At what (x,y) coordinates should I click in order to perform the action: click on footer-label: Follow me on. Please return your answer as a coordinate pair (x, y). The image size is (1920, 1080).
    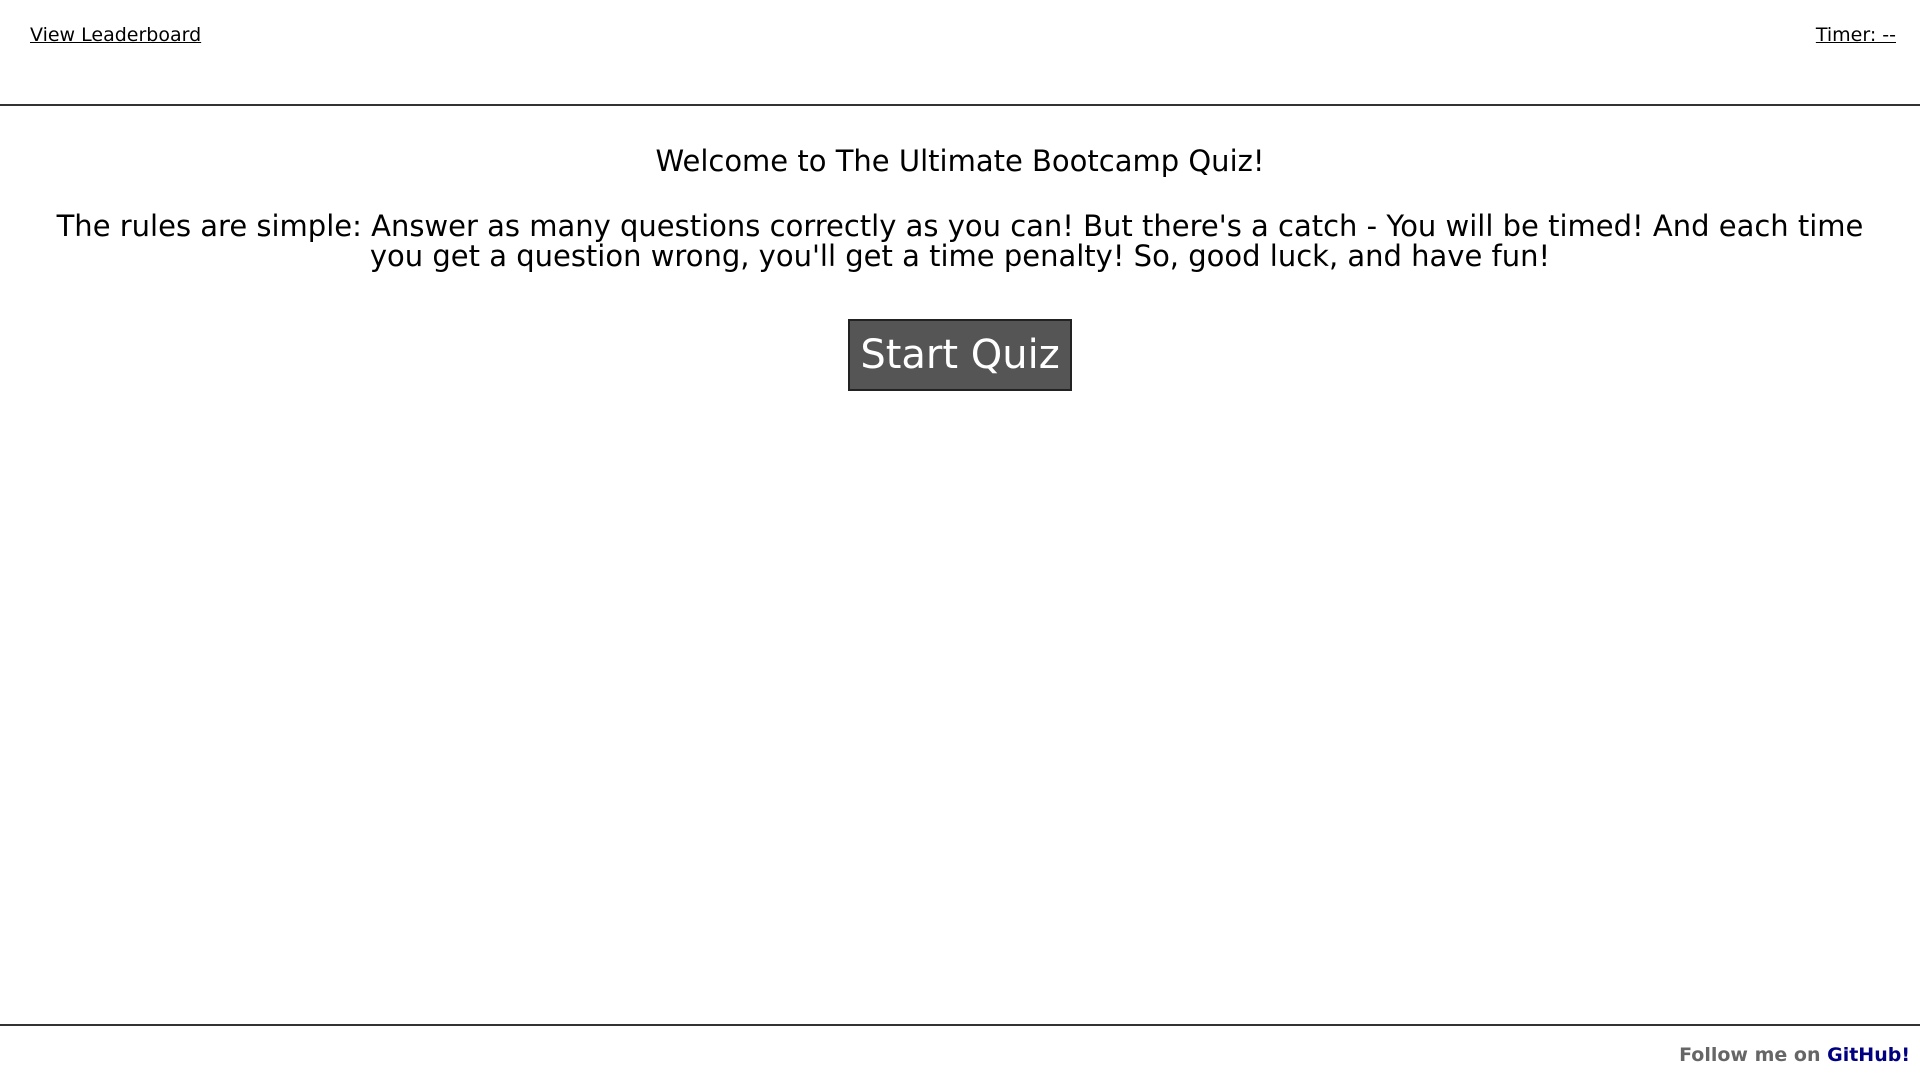
    Looking at the image, I should click on (1753, 1055).